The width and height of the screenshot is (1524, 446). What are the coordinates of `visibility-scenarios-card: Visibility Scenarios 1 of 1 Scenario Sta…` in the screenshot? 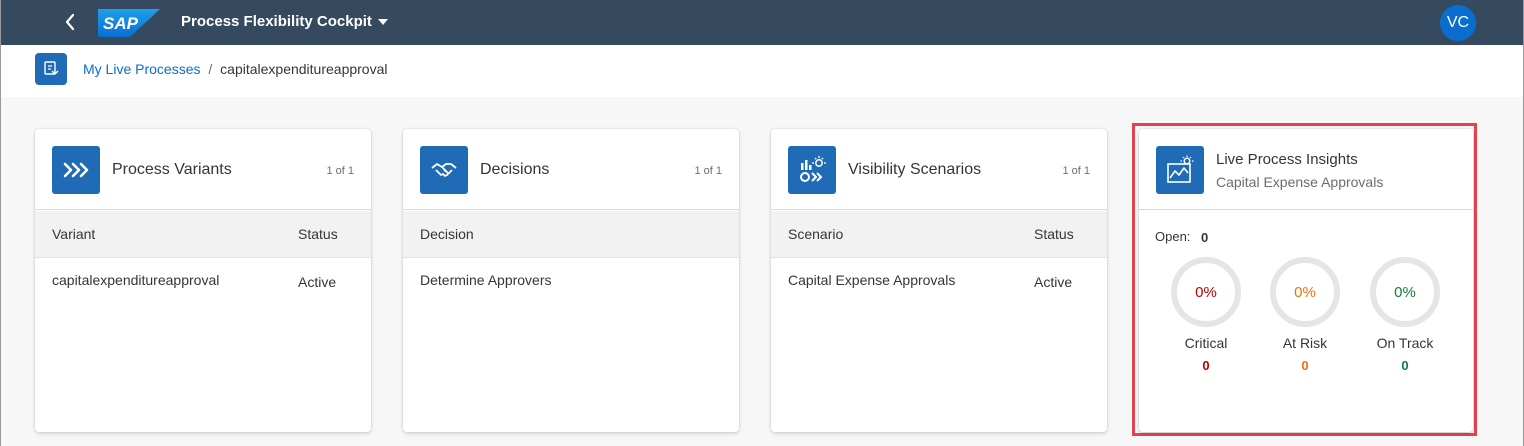 It's located at (939, 280).